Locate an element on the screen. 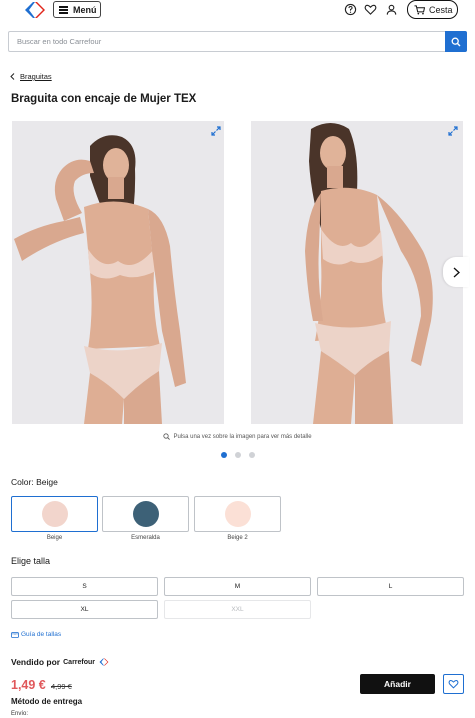 The height and width of the screenshot is (718, 475). carousel-dots is located at coordinates (237, 455).